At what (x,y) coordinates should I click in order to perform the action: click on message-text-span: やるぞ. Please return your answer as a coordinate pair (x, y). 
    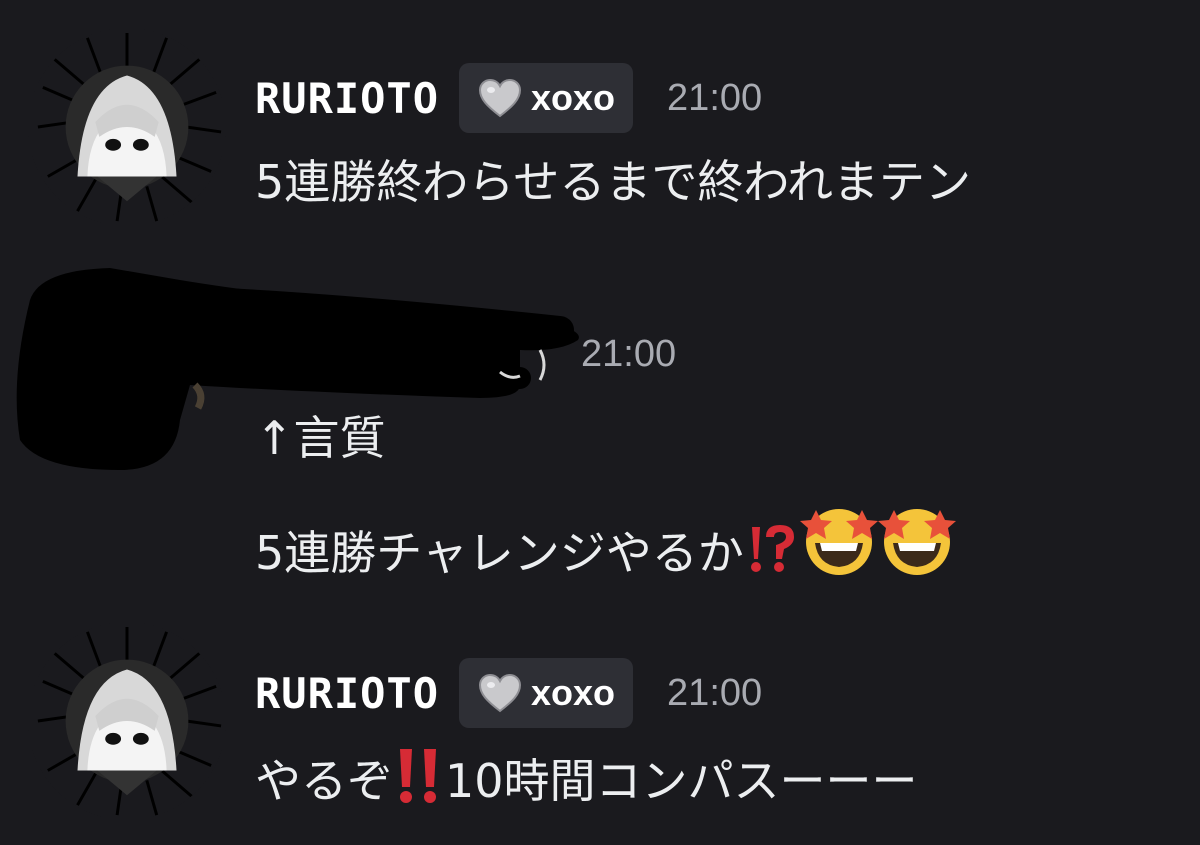
    Looking at the image, I should click on (324, 781).